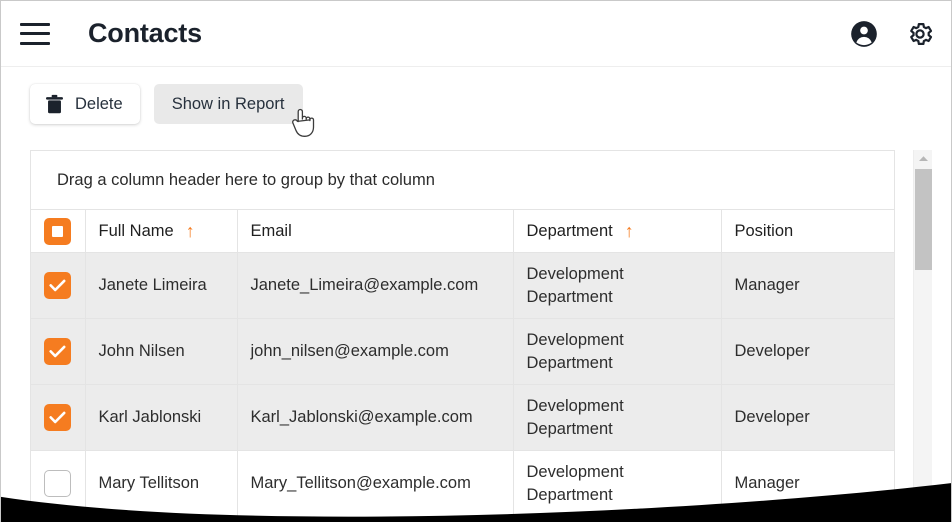 The height and width of the screenshot is (522, 952). Describe the element at coordinates (150, 417) in the screenshot. I see `cell-text: Karl Jablonski` at that location.